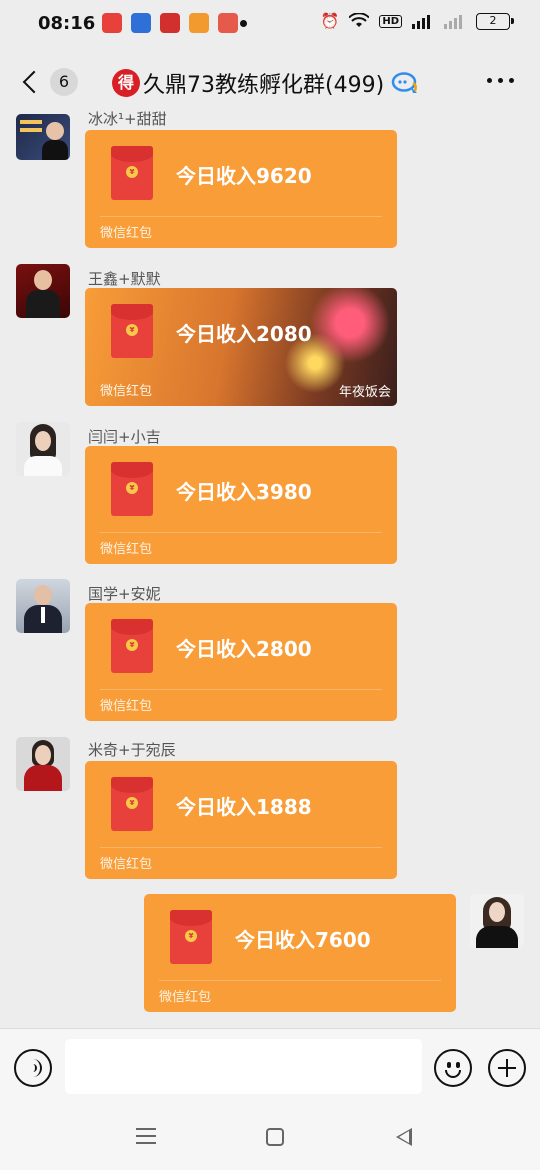 This screenshot has width=540, height=1170. I want to click on baidu-icon, so click(141, 23).